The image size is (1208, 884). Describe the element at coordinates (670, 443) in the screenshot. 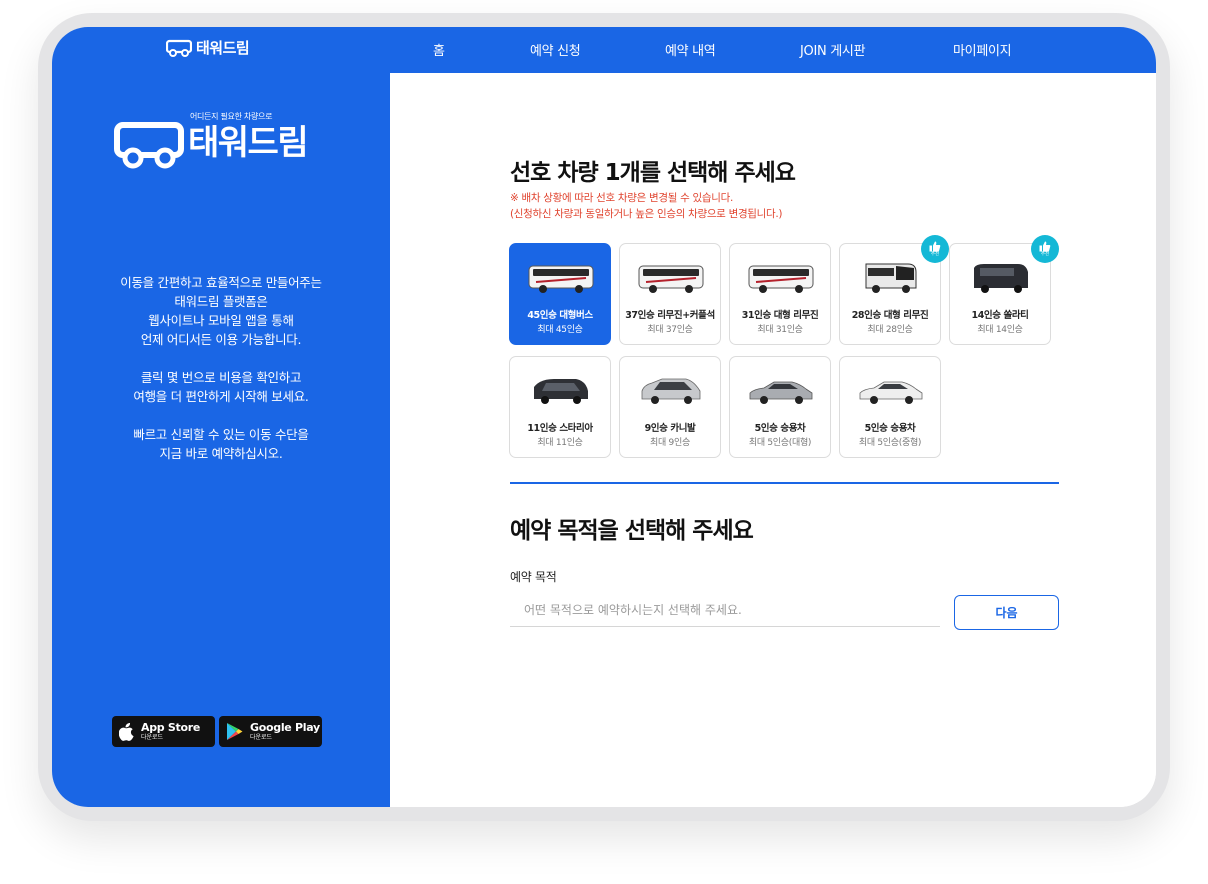

I see `vehicle-capacity: 최대 9인승` at that location.